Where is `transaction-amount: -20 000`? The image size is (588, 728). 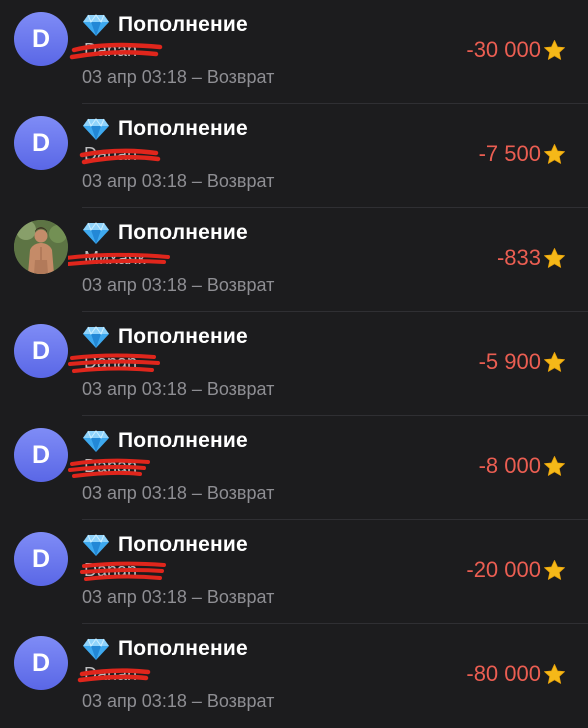
transaction-amount: -20 000 is located at coordinates (516, 570).